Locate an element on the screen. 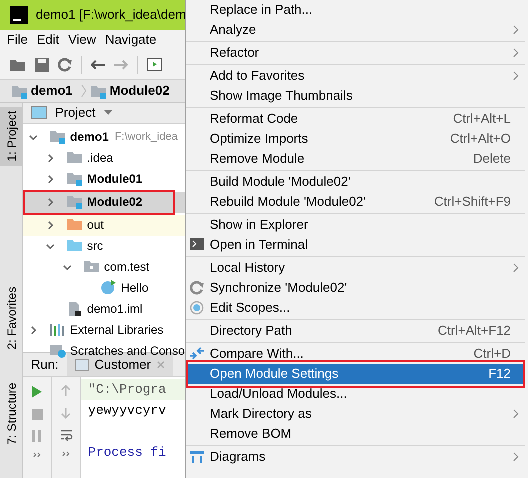 This screenshot has height=478, width=528. tree-item: Hello is located at coordinates (104, 288).